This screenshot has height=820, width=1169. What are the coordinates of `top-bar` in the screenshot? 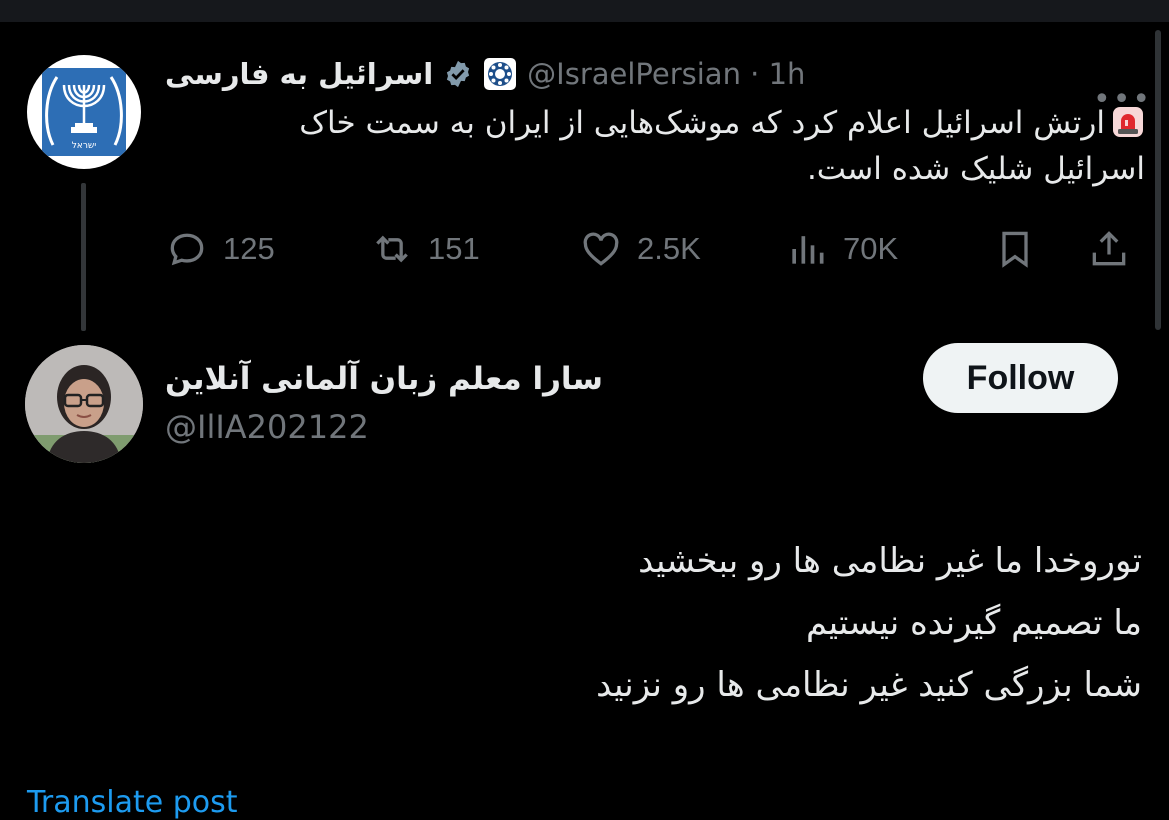 It's located at (584, 11).